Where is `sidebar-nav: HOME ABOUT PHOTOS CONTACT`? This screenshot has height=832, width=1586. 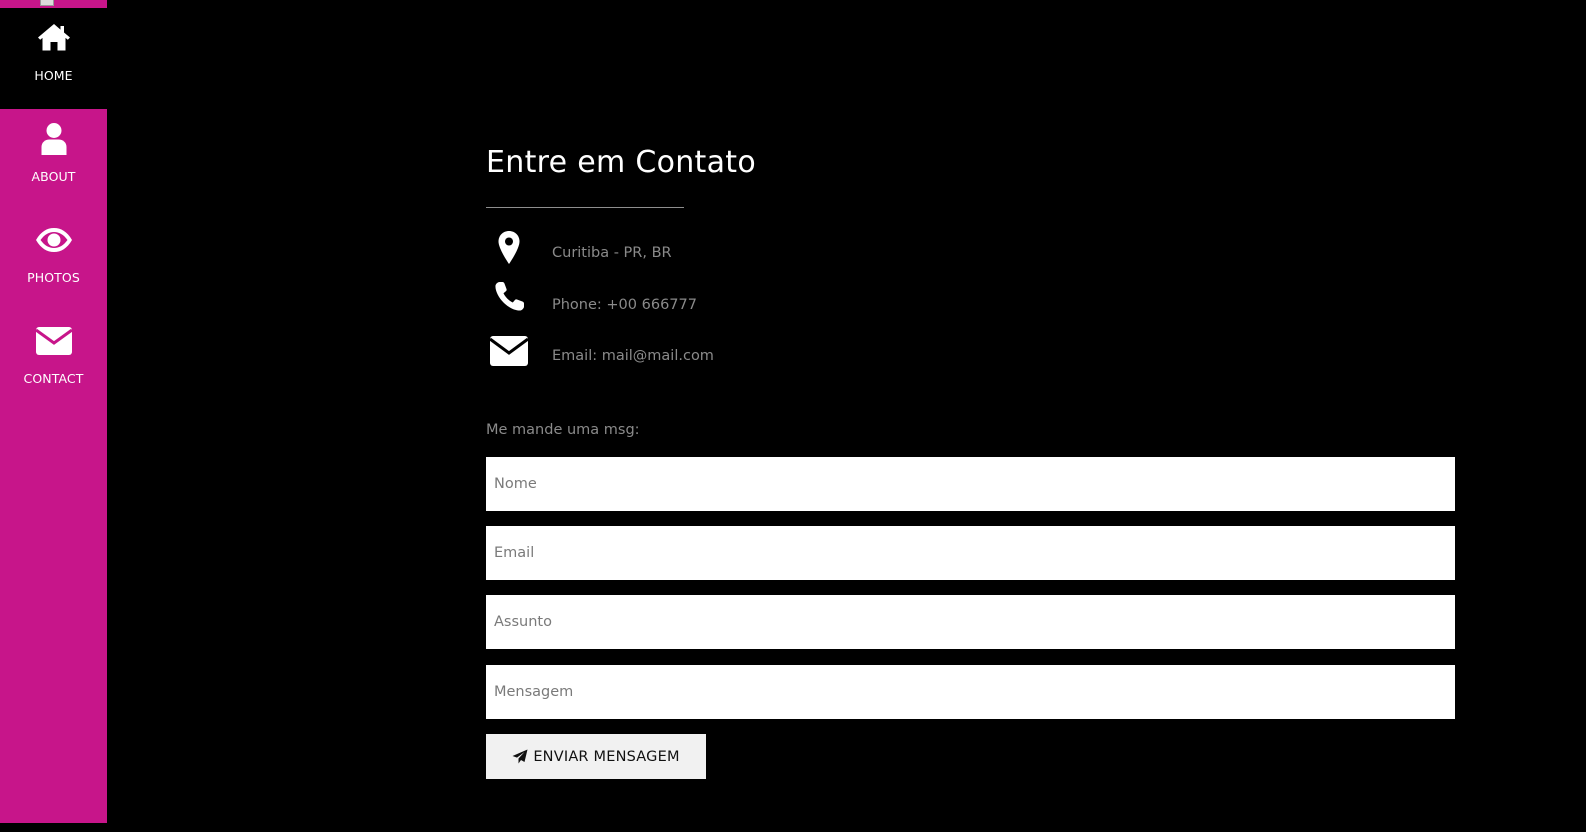 sidebar-nav: HOME ABOUT PHOTOS CONTACT is located at coordinates (53, 411).